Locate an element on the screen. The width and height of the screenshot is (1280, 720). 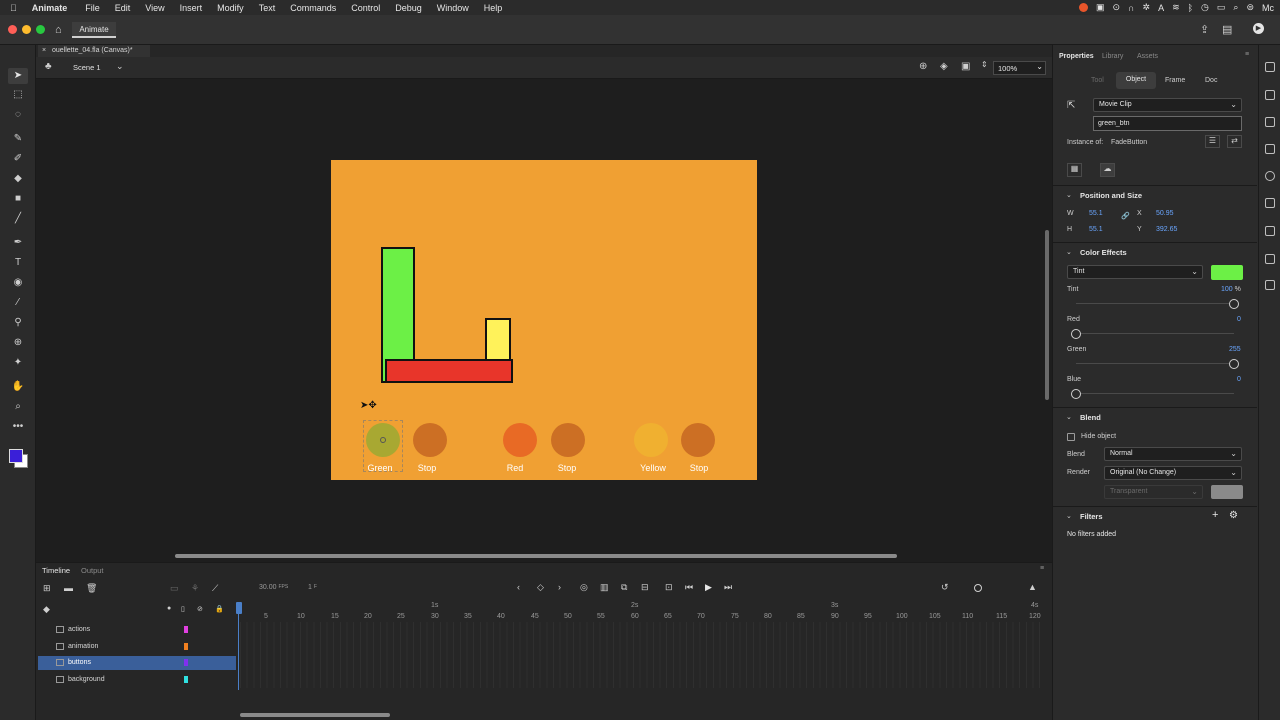
filters-collapse-icon: ⌄ is located at coordinates (1069, 516).